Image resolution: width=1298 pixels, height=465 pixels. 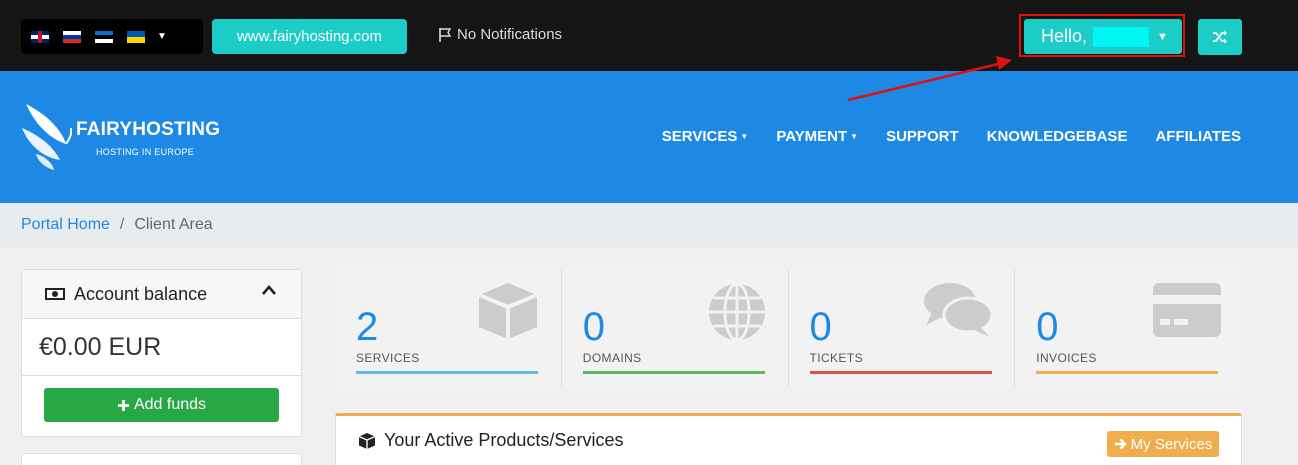 I want to click on chevron-up-icon, so click(x=269, y=290).